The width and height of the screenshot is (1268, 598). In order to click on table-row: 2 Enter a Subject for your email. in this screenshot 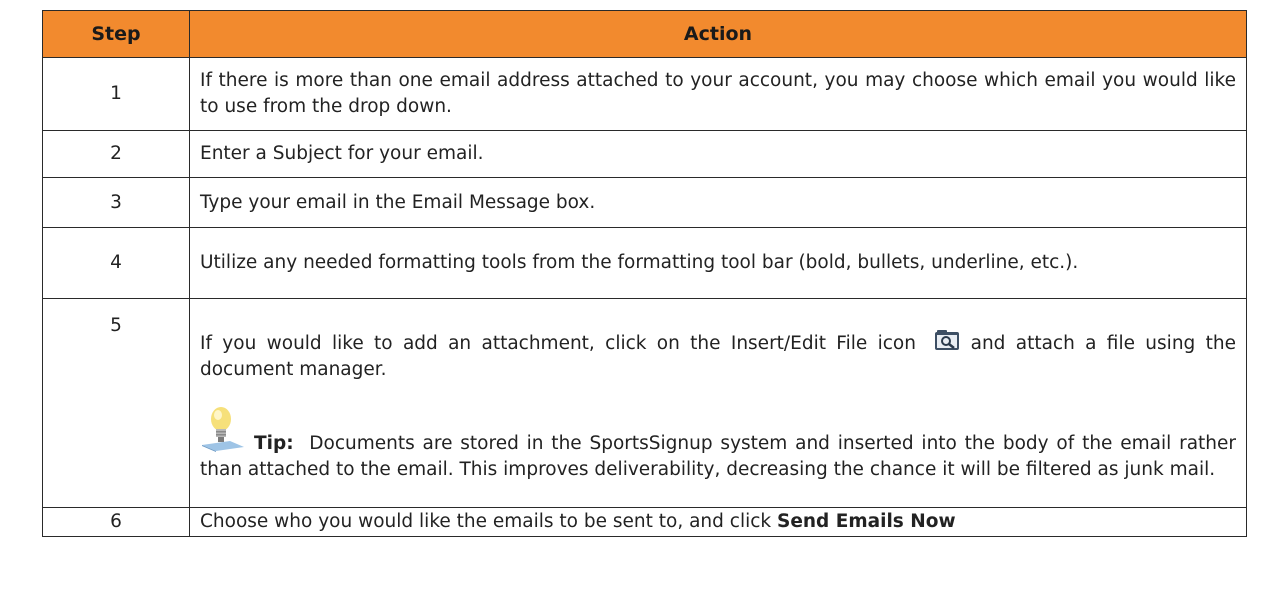, I will do `click(644, 154)`.